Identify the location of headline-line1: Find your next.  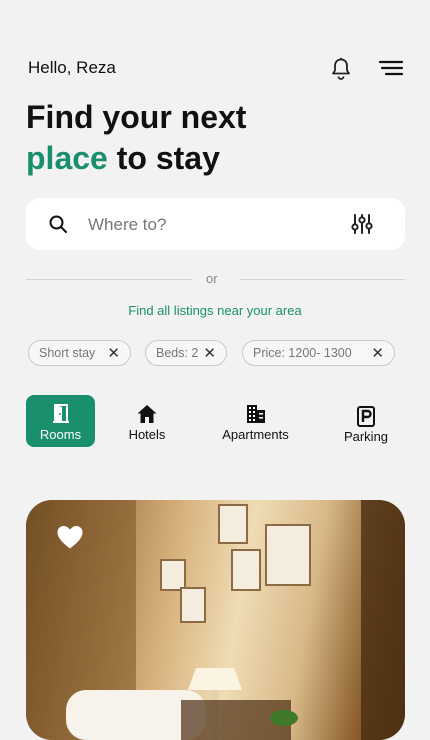
(136, 117).